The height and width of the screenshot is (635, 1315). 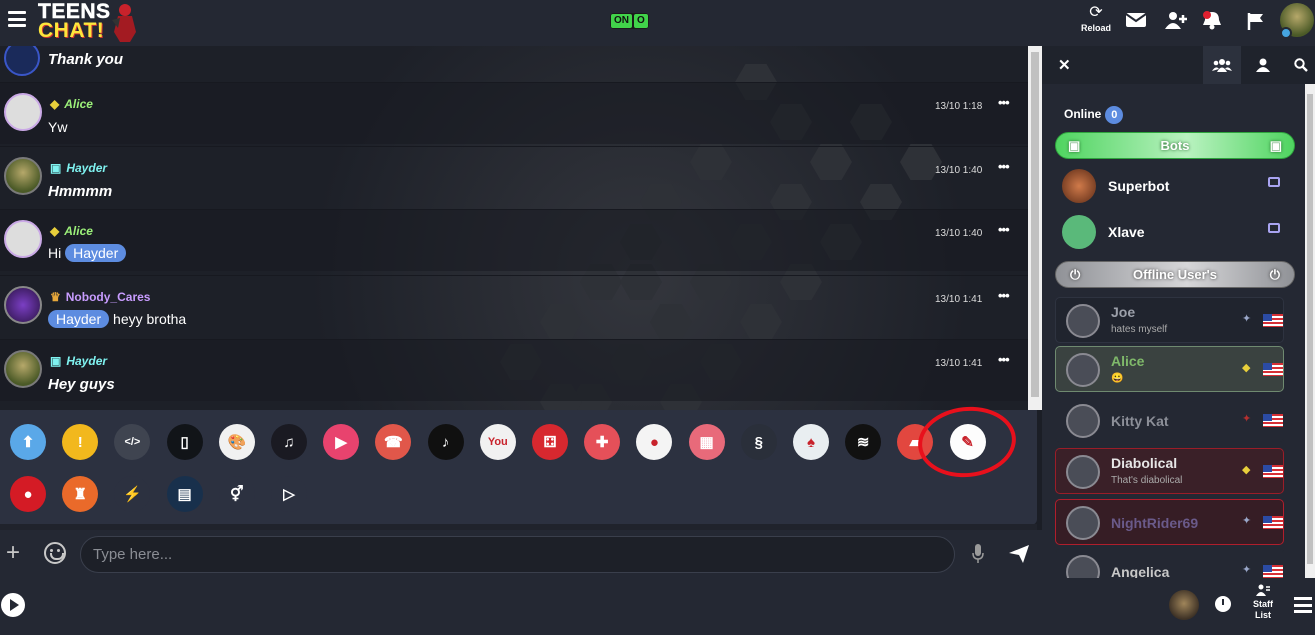 What do you see at coordinates (1246, 470) in the screenshot?
I see `rank-icon: ◆` at bounding box center [1246, 470].